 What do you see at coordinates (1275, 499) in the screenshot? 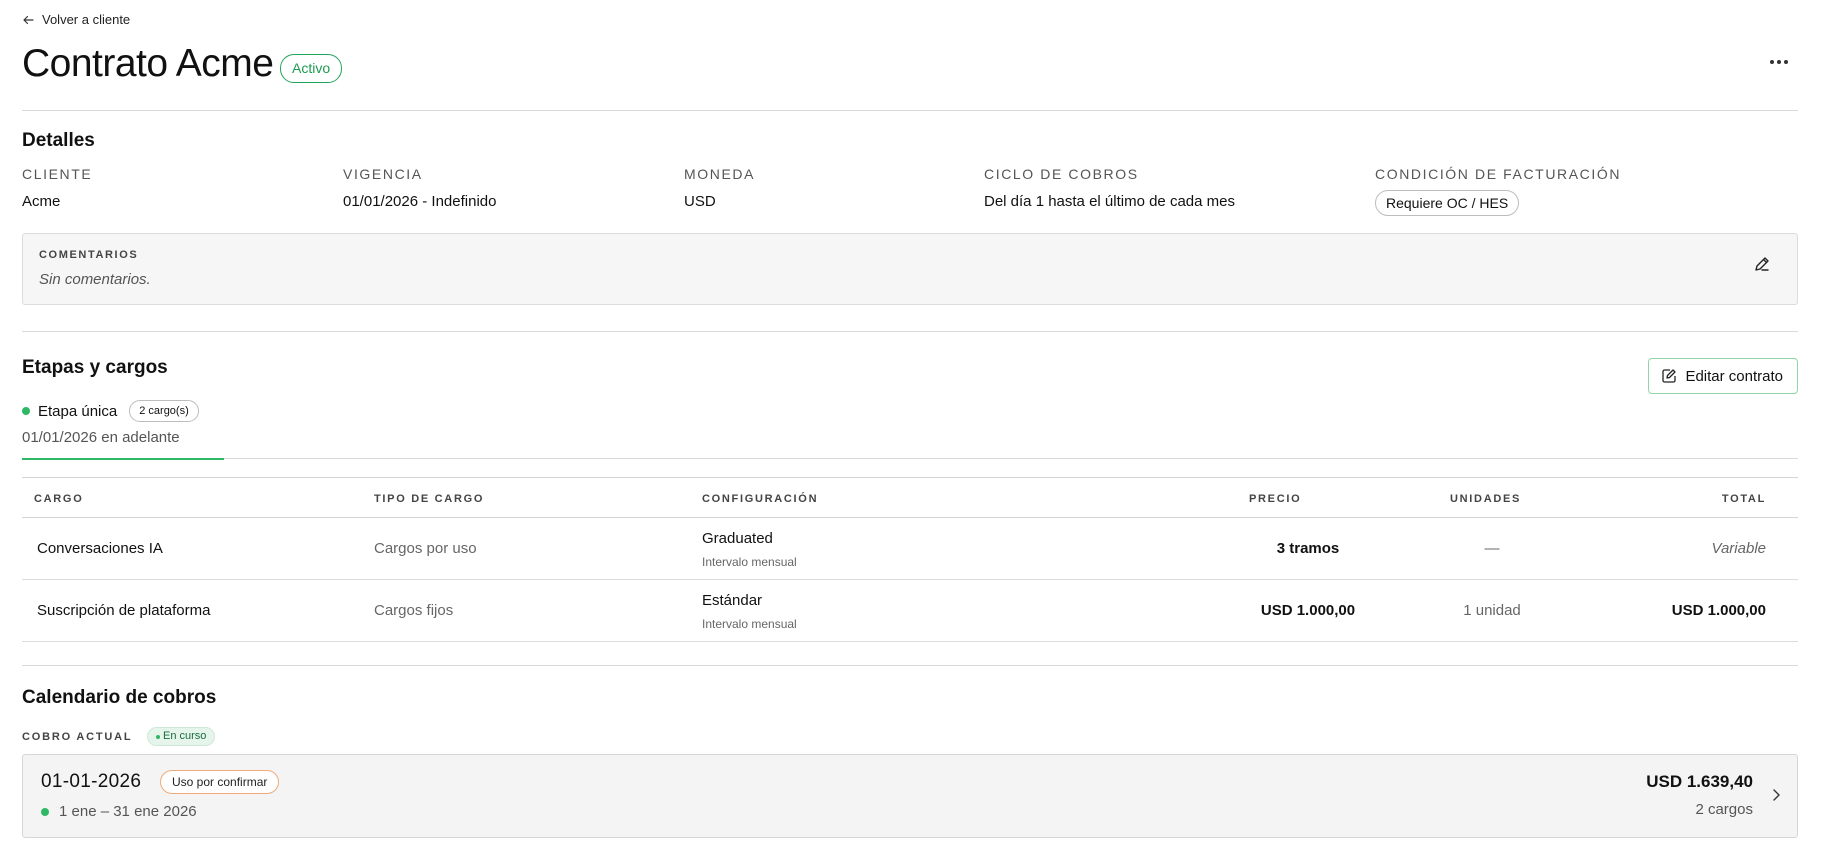
I see `header-precio: PRECIO` at bounding box center [1275, 499].